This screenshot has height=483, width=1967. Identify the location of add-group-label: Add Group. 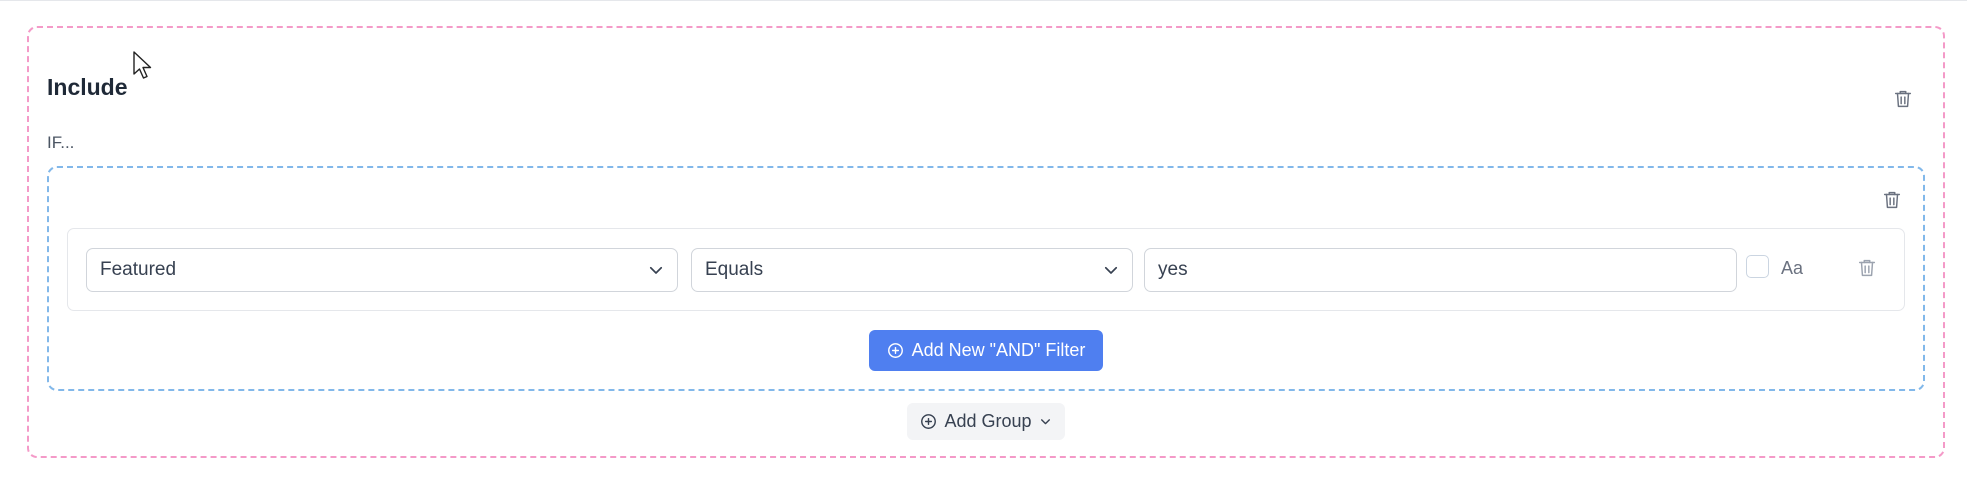
(988, 421).